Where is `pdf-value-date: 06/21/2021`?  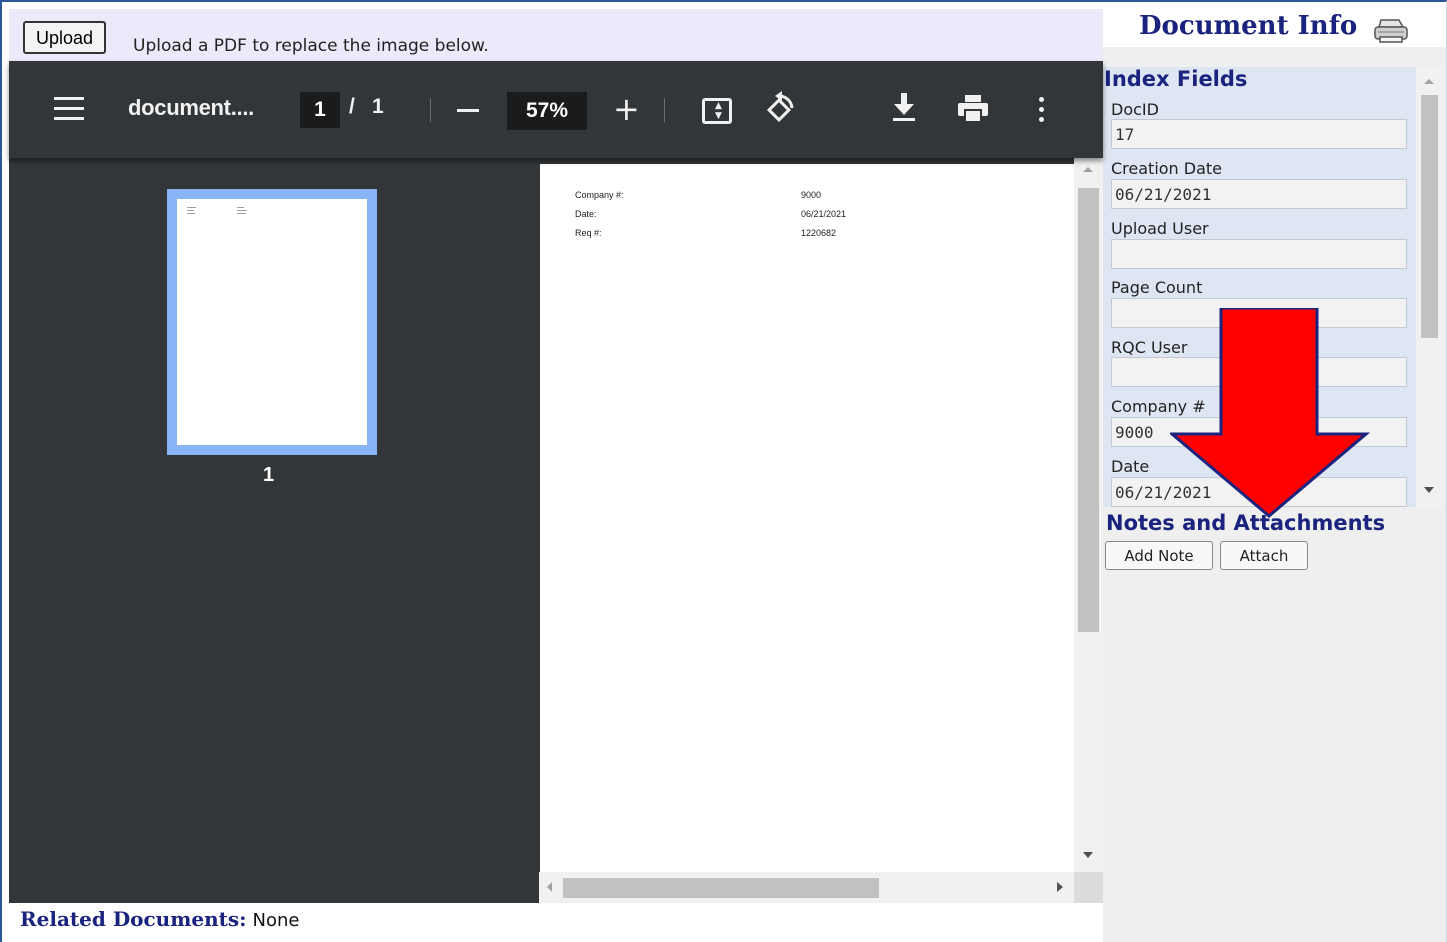
pdf-value-date: 06/21/2021 is located at coordinates (824, 214).